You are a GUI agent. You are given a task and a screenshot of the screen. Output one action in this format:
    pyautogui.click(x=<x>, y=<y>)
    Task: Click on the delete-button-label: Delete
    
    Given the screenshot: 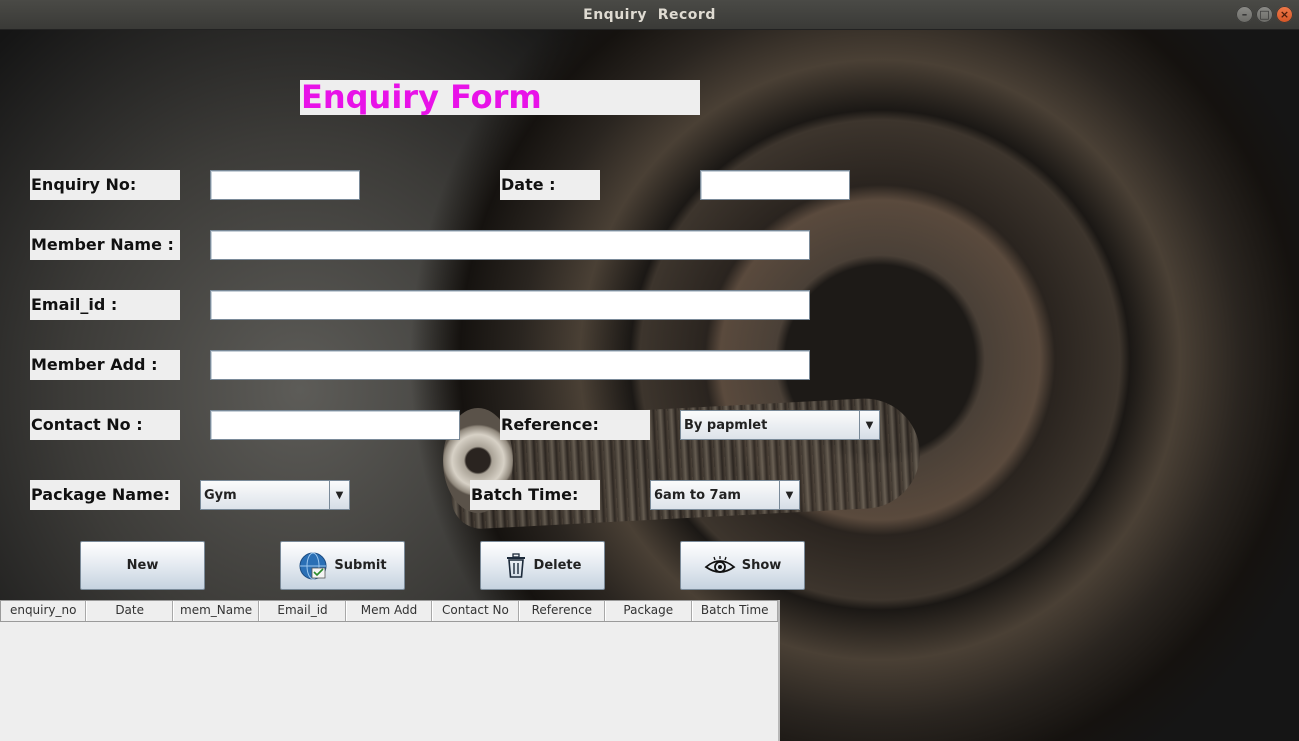 What is the action you would take?
    pyautogui.click(x=557, y=565)
    